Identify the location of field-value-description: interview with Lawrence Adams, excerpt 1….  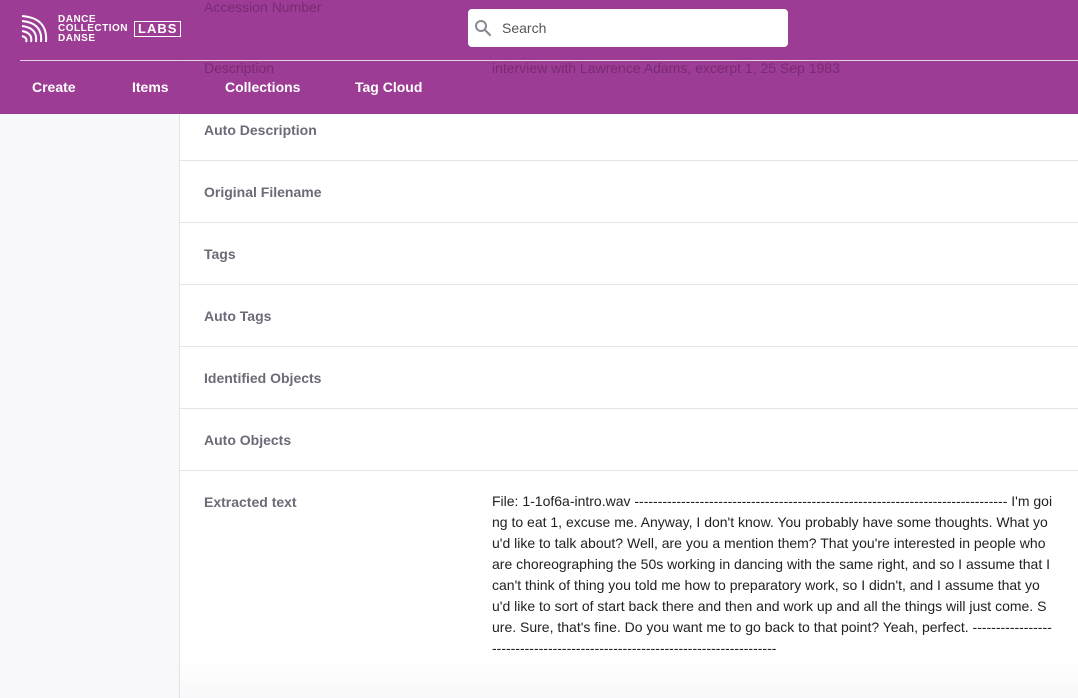
(666, 68).